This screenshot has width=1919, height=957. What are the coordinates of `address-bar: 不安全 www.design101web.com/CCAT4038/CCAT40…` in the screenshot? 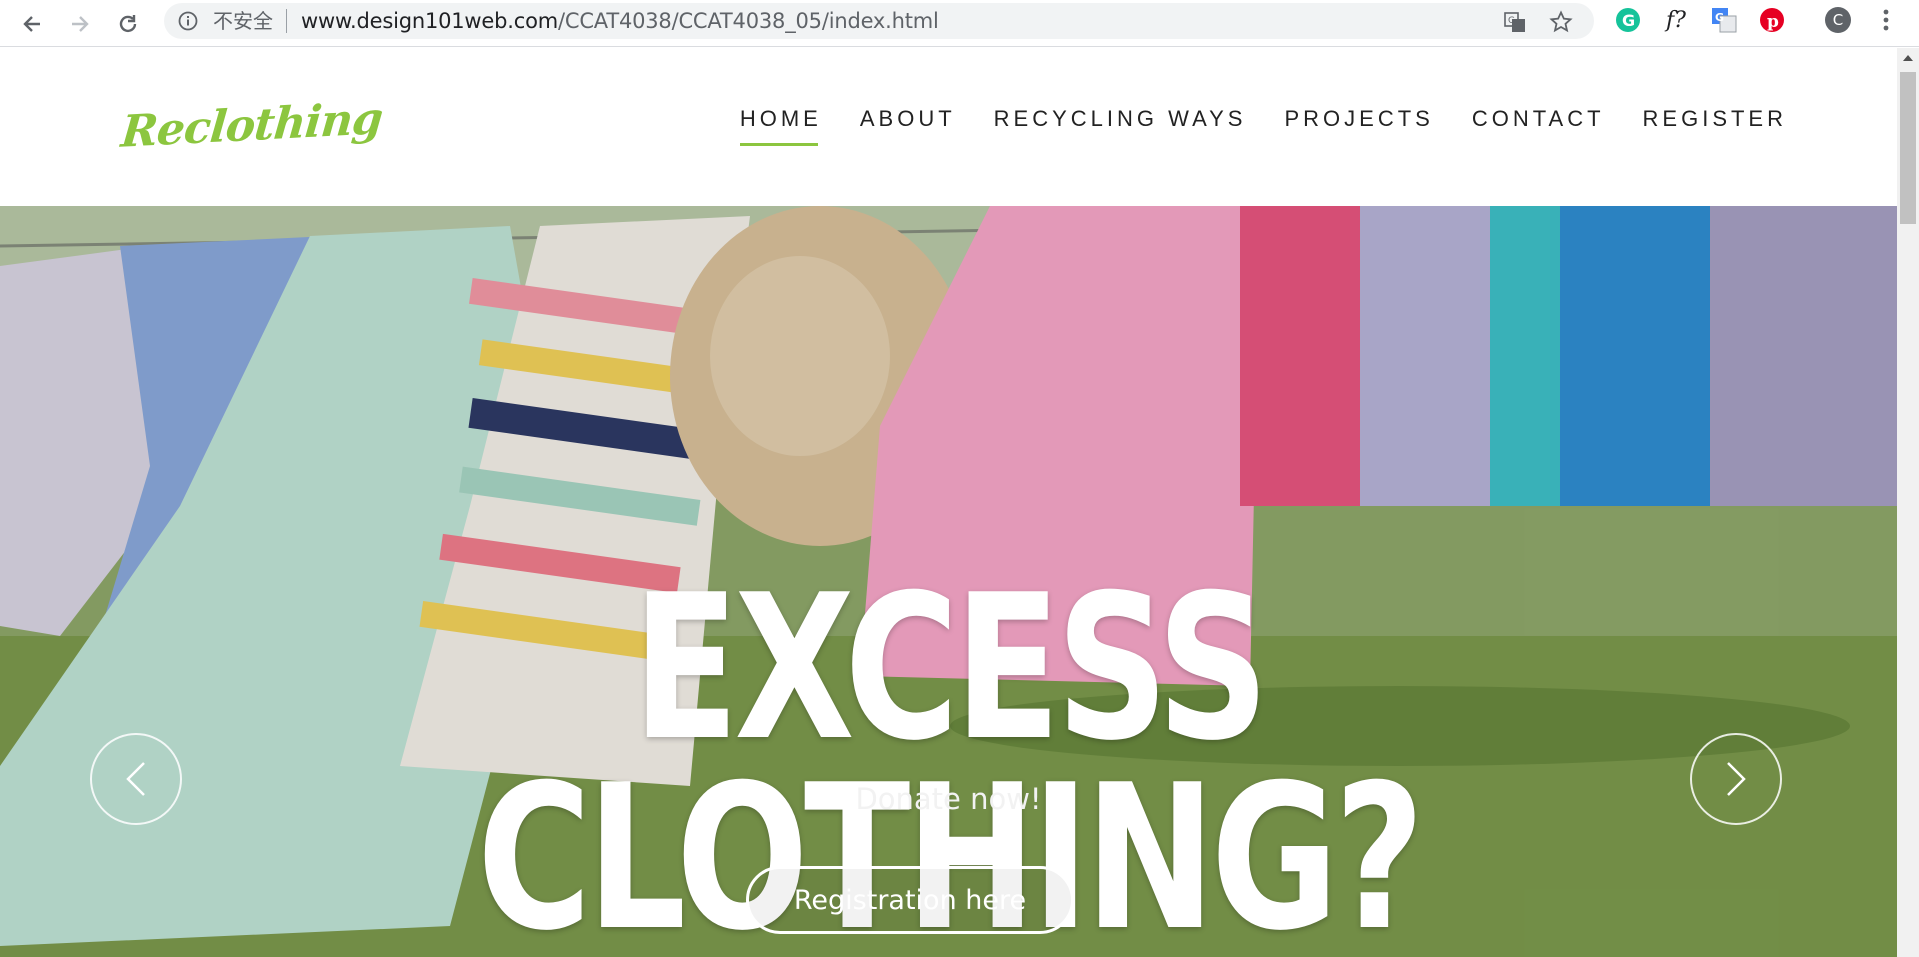 It's located at (879, 21).